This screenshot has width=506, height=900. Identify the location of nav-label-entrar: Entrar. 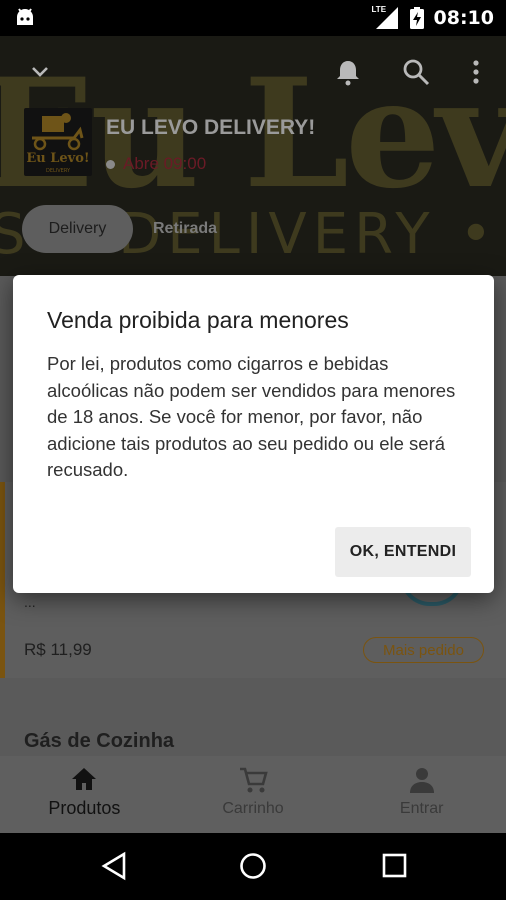
(421, 808).